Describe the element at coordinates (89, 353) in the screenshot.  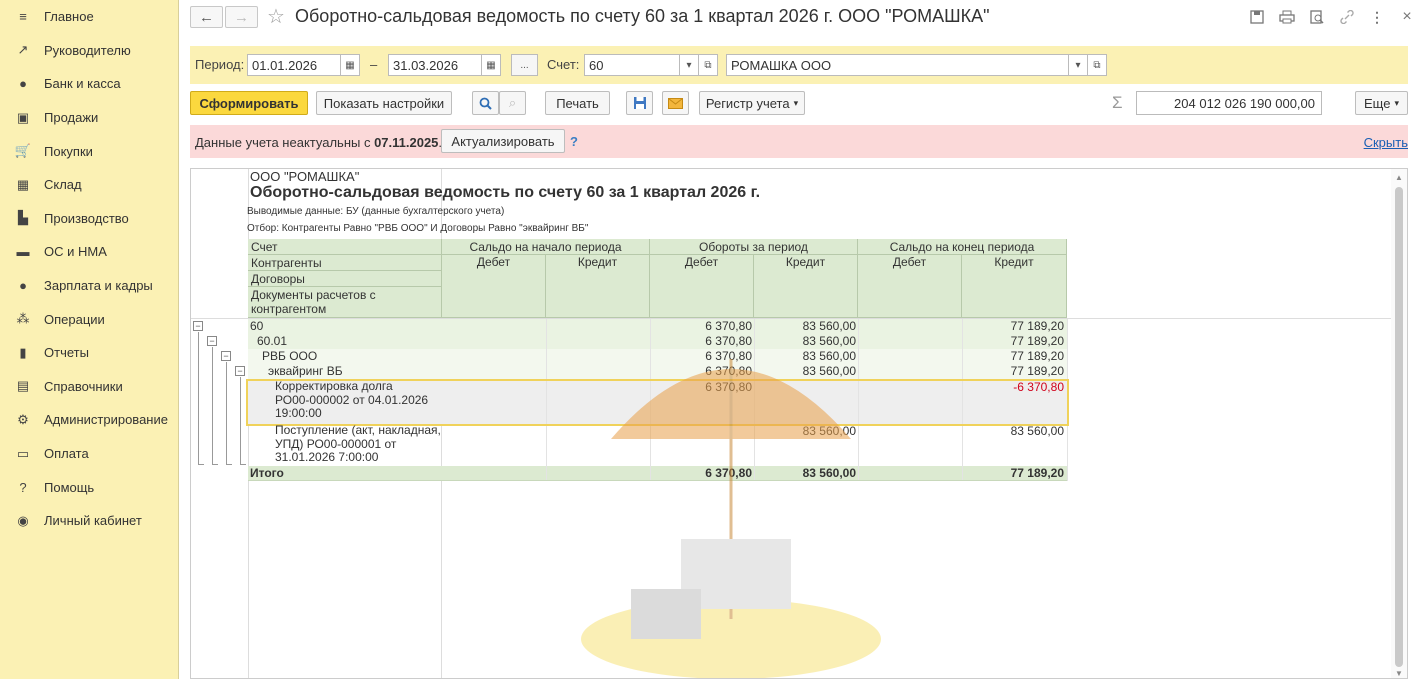
I see `sidebar-item-10: ▮ Отчеты` at that location.